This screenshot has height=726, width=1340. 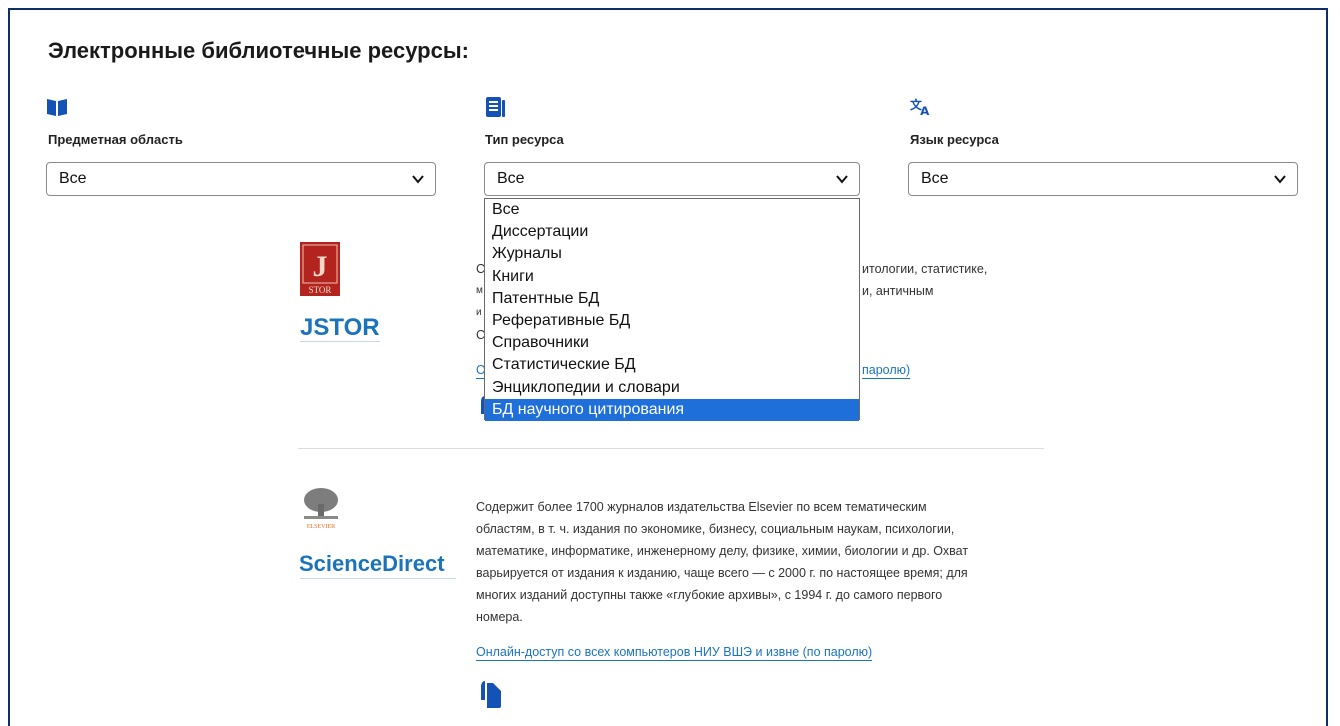 I want to click on jstor-desc-fragment: и, so click(x=479, y=312).